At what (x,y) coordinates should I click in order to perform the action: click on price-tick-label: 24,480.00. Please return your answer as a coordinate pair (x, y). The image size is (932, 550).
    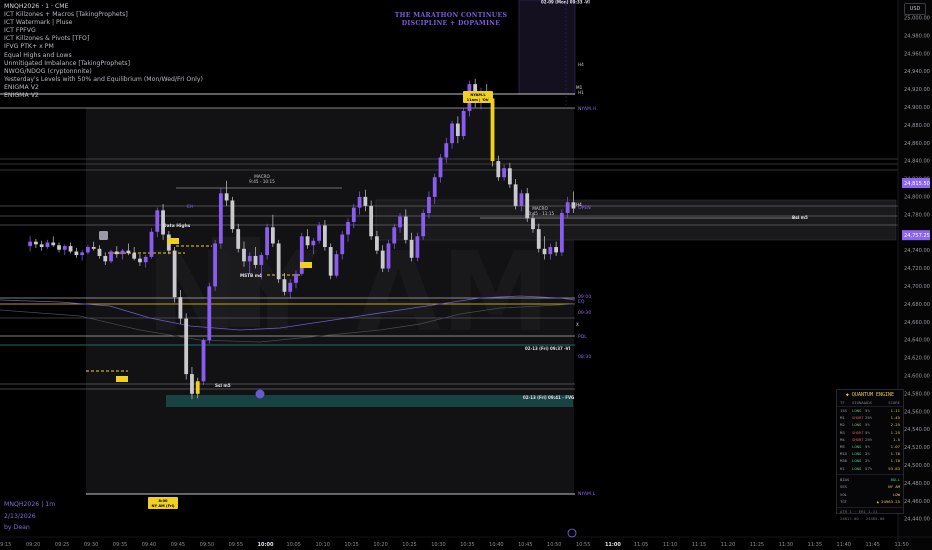
    Looking at the image, I should click on (917, 484).